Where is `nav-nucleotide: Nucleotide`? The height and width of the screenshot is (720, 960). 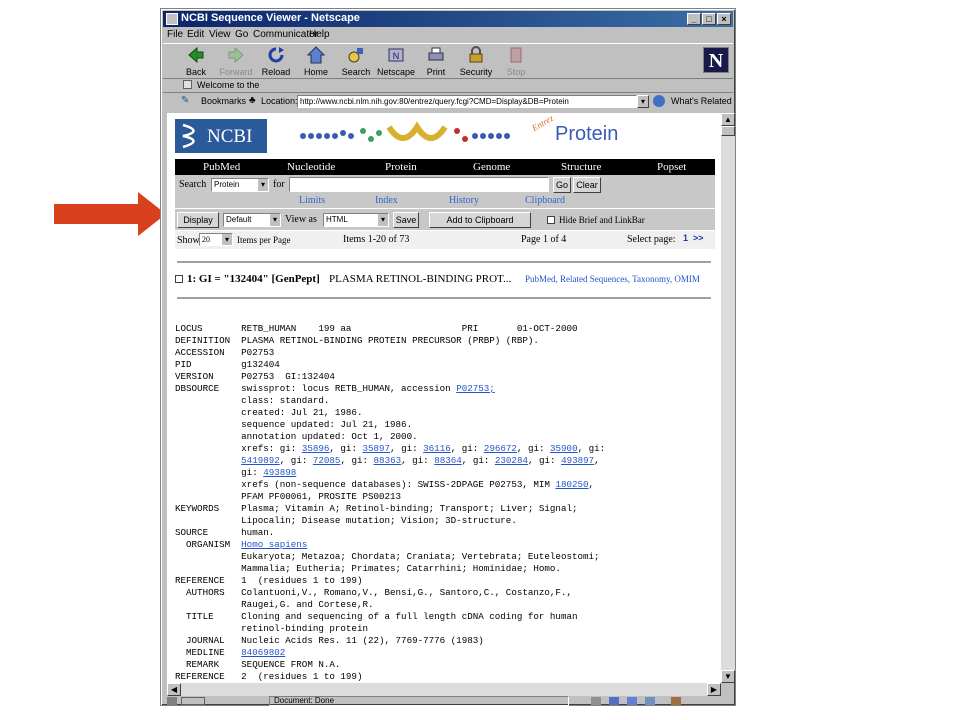
nav-nucleotide: Nucleotide is located at coordinates (311, 167).